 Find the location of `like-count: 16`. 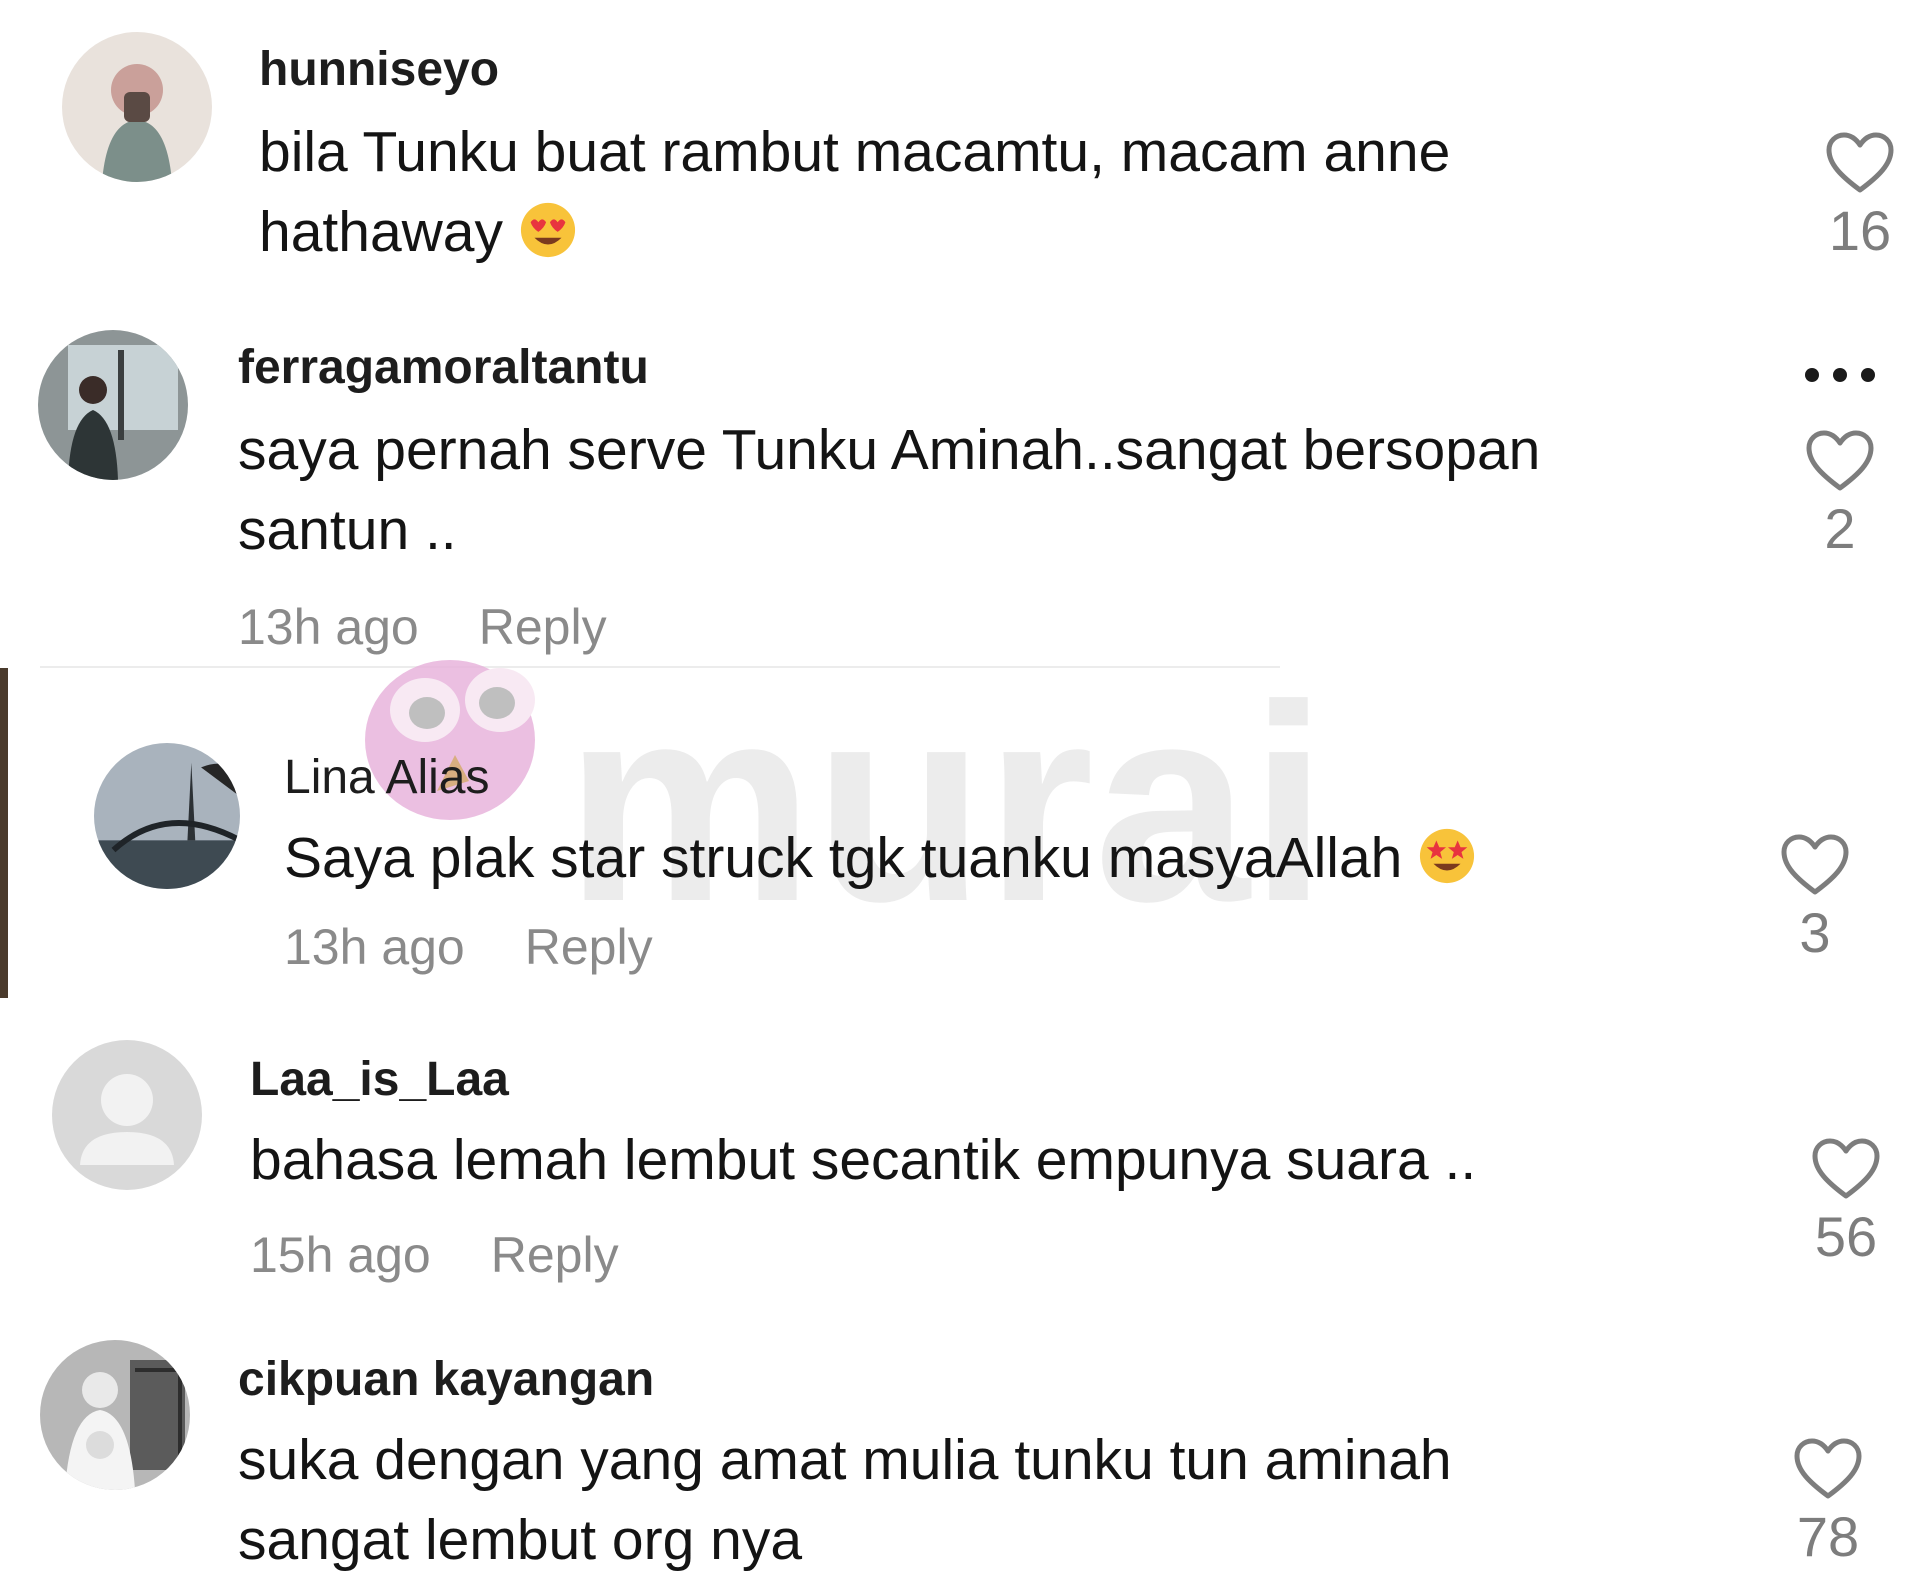

like-count: 16 is located at coordinates (1860, 230).